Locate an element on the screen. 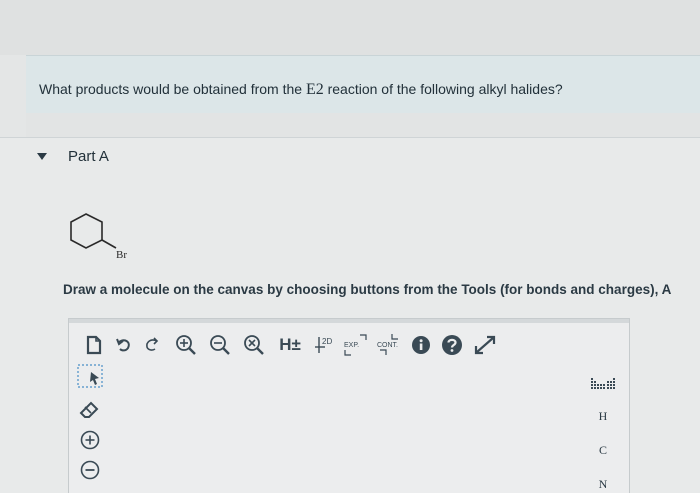 This screenshot has width=700, height=493. plus-charge-icon is located at coordinates (90, 440).